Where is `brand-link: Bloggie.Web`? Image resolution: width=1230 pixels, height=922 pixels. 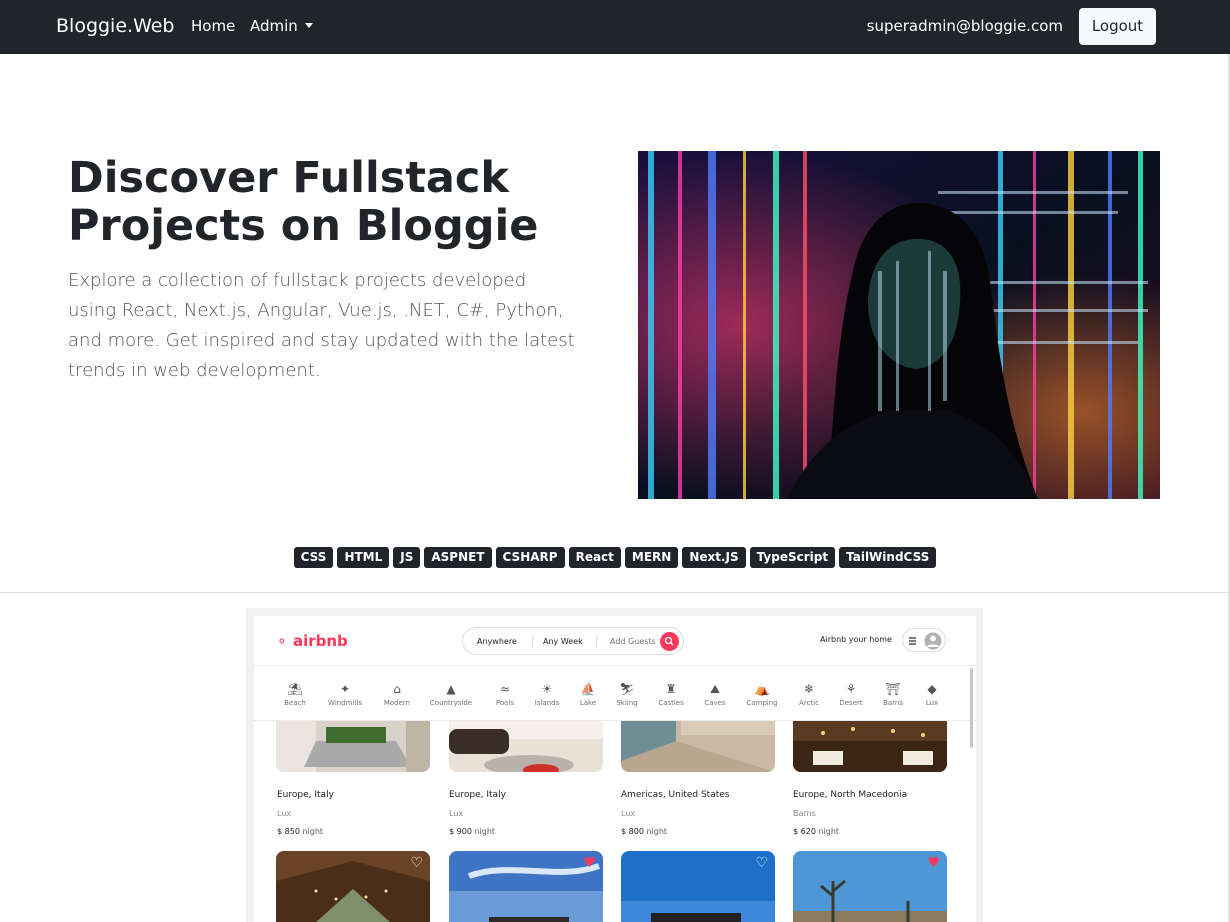 brand-link: Bloggie.Web is located at coordinates (115, 26).